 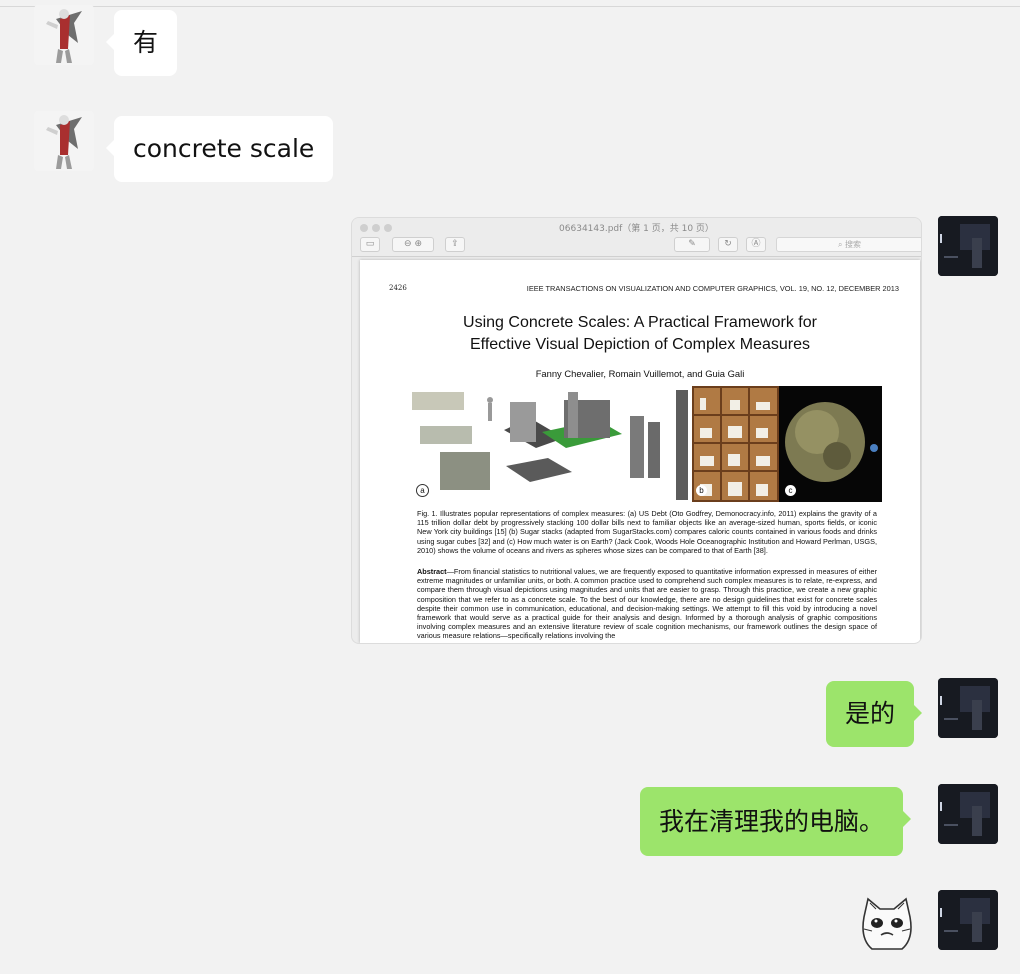 What do you see at coordinates (776, 821) in the screenshot?
I see `outgoing-message-bubble: 我在清理我的电脑。` at bounding box center [776, 821].